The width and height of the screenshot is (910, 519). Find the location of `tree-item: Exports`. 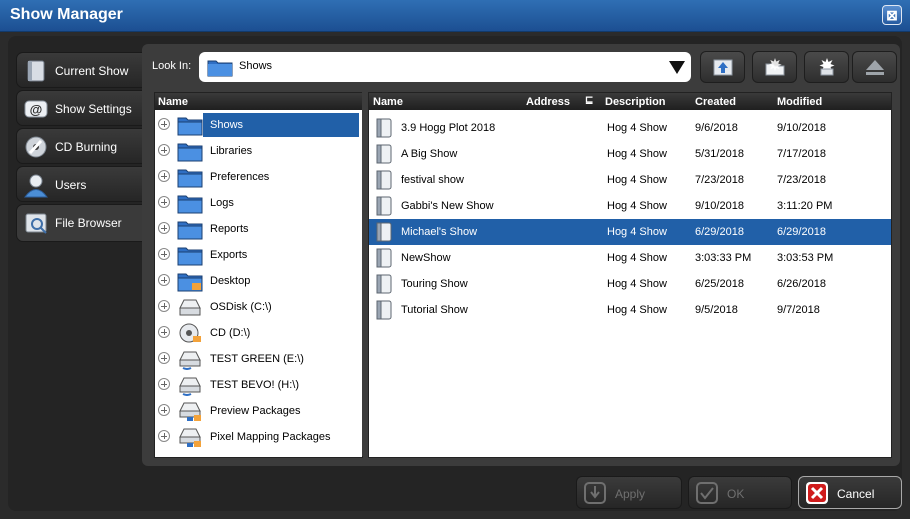

tree-item: Exports is located at coordinates (257, 255).